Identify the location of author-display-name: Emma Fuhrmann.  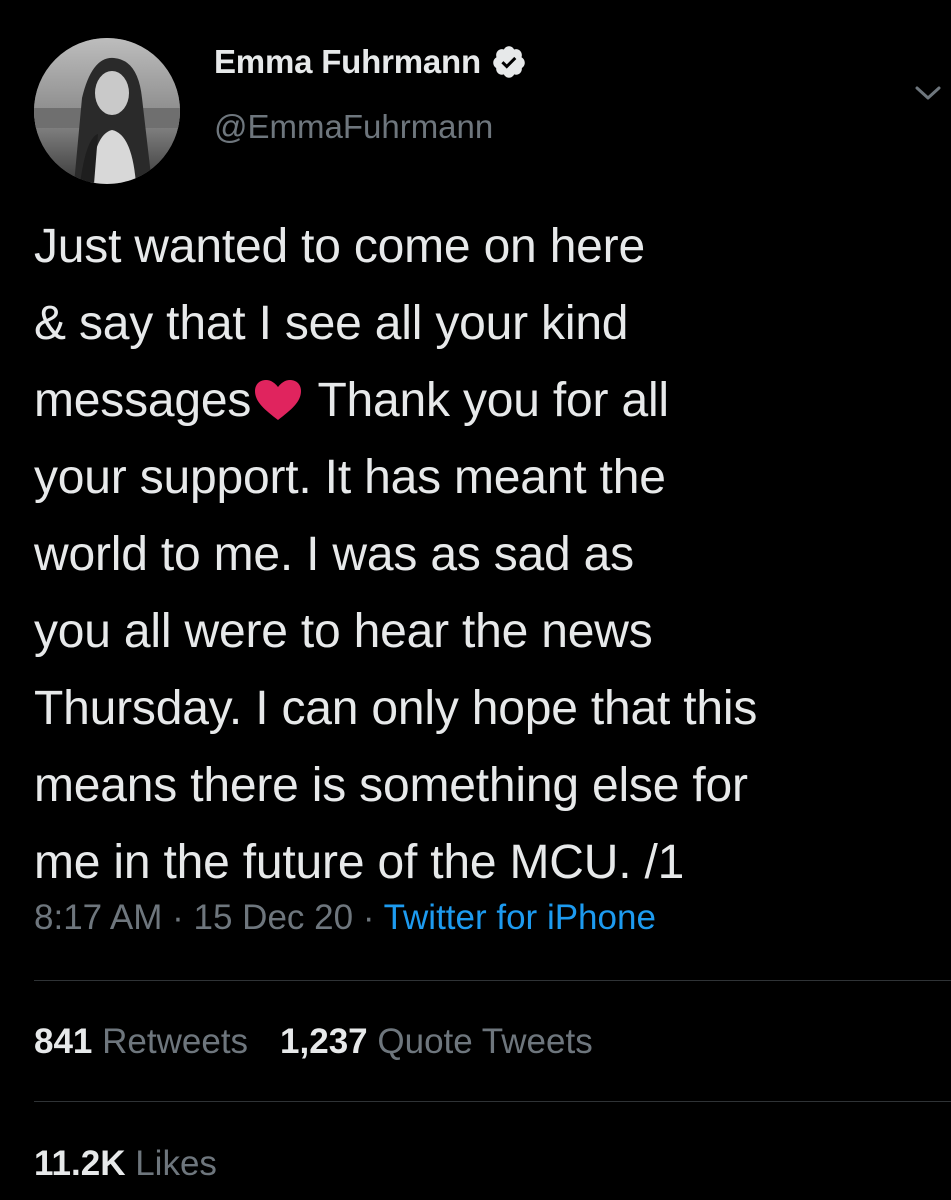
(347, 62).